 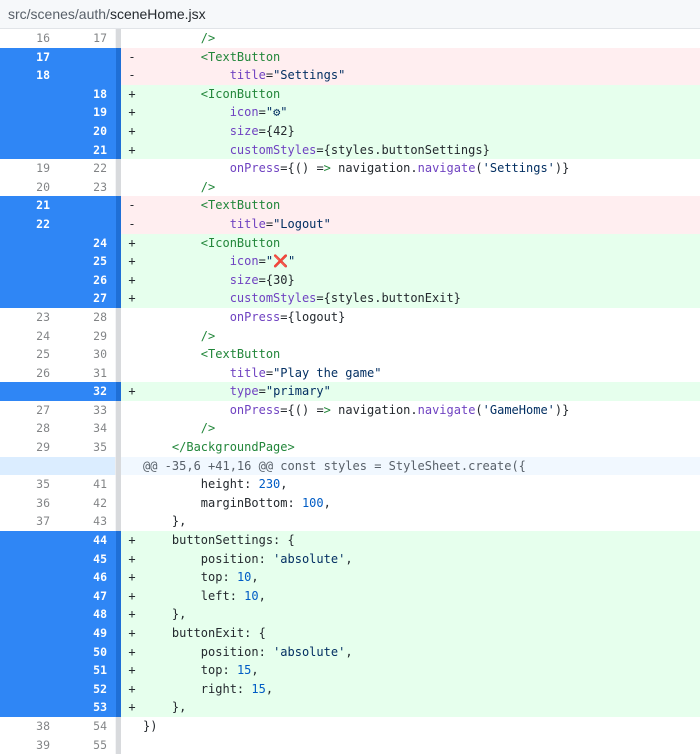 What do you see at coordinates (87, 744) in the screenshot?
I see `new-line-number: 55` at bounding box center [87, 744].